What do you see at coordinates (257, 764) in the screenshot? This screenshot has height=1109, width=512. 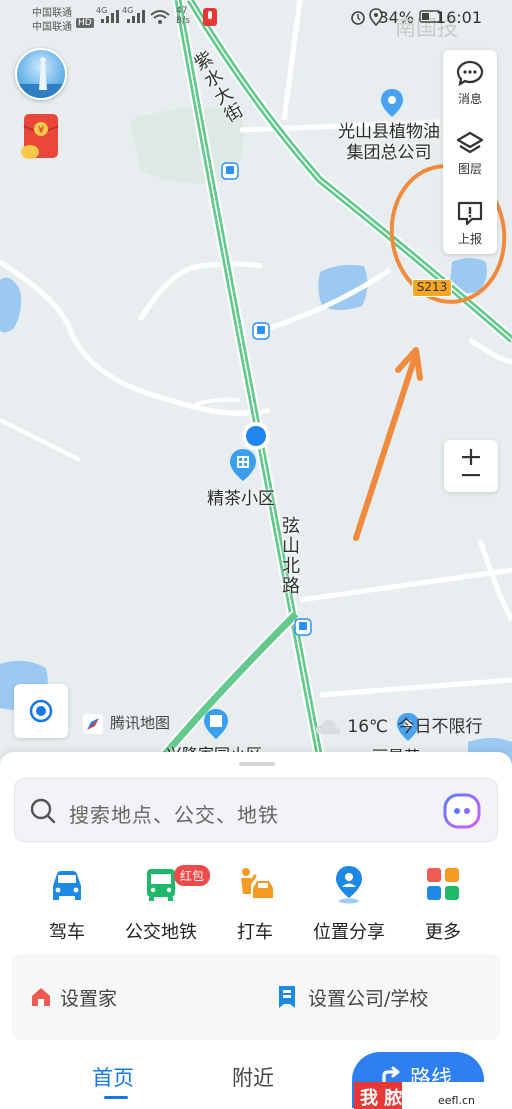 I see `sheet-drag-handle` at bounding box center [257, 764].